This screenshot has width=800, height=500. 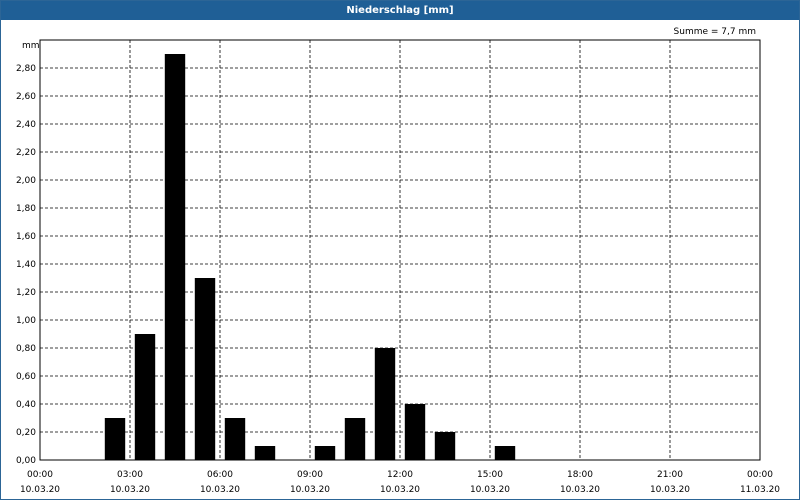 I want to click on y-tick-label: 1,40, so click(x=26, y=265).